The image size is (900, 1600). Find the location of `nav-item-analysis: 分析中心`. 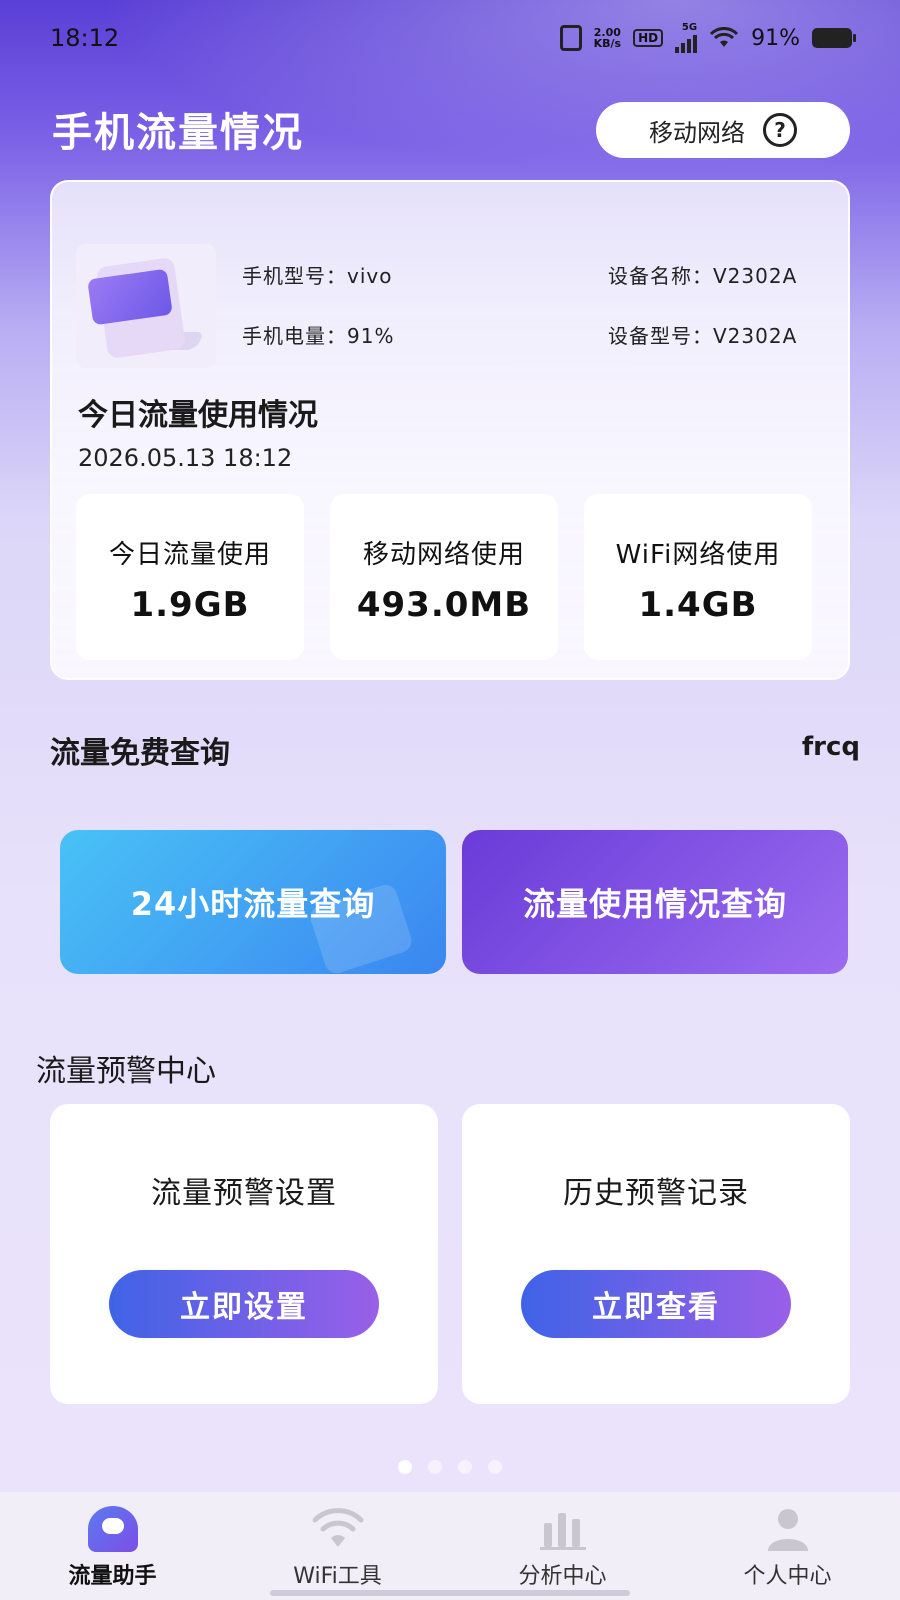

nav-item-analysis: 分析中心 is located at coordinates (562, 1546).